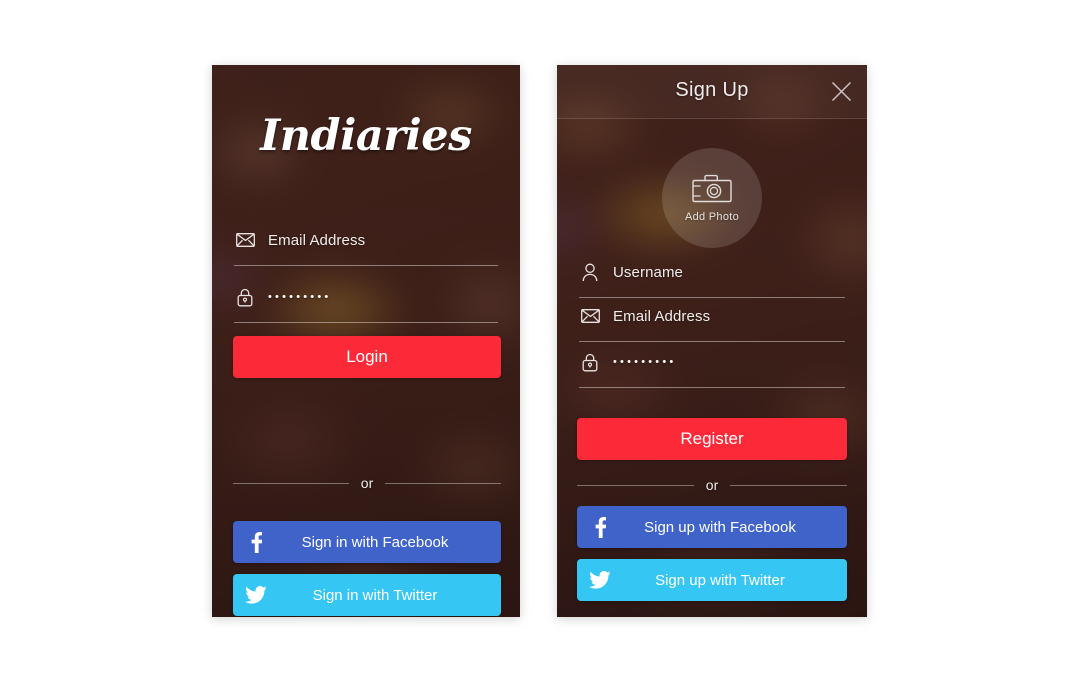  Describe the element at coordinates (300, 297) in the screenshot. I see `login-password-value: •••••••••` at that location.